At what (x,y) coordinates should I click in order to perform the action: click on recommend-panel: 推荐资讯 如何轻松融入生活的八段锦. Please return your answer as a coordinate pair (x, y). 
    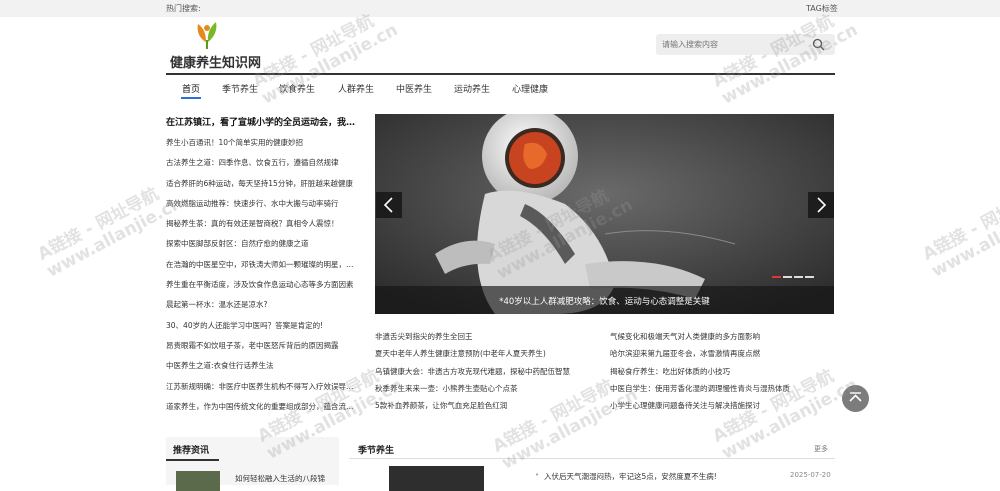
    Looking at the image, I should click on (252, 464).